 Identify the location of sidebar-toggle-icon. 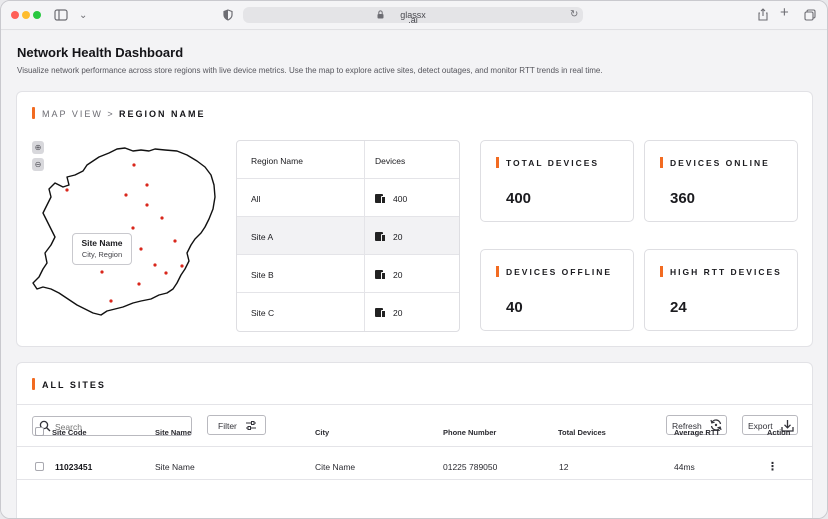
(61, 16).